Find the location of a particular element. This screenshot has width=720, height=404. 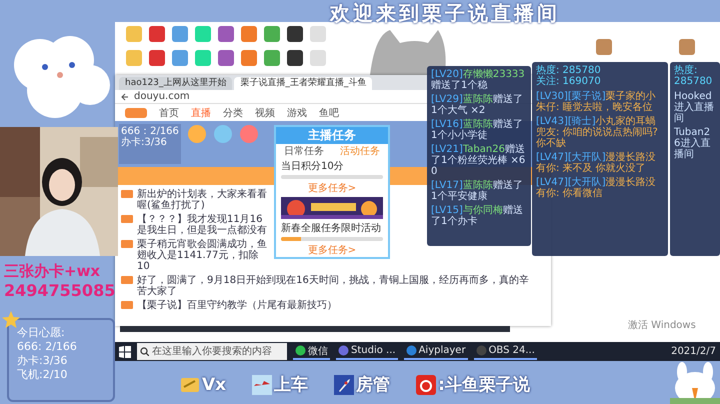

wish-item: 办卡:3/36 is located at coordinates (42, 361).